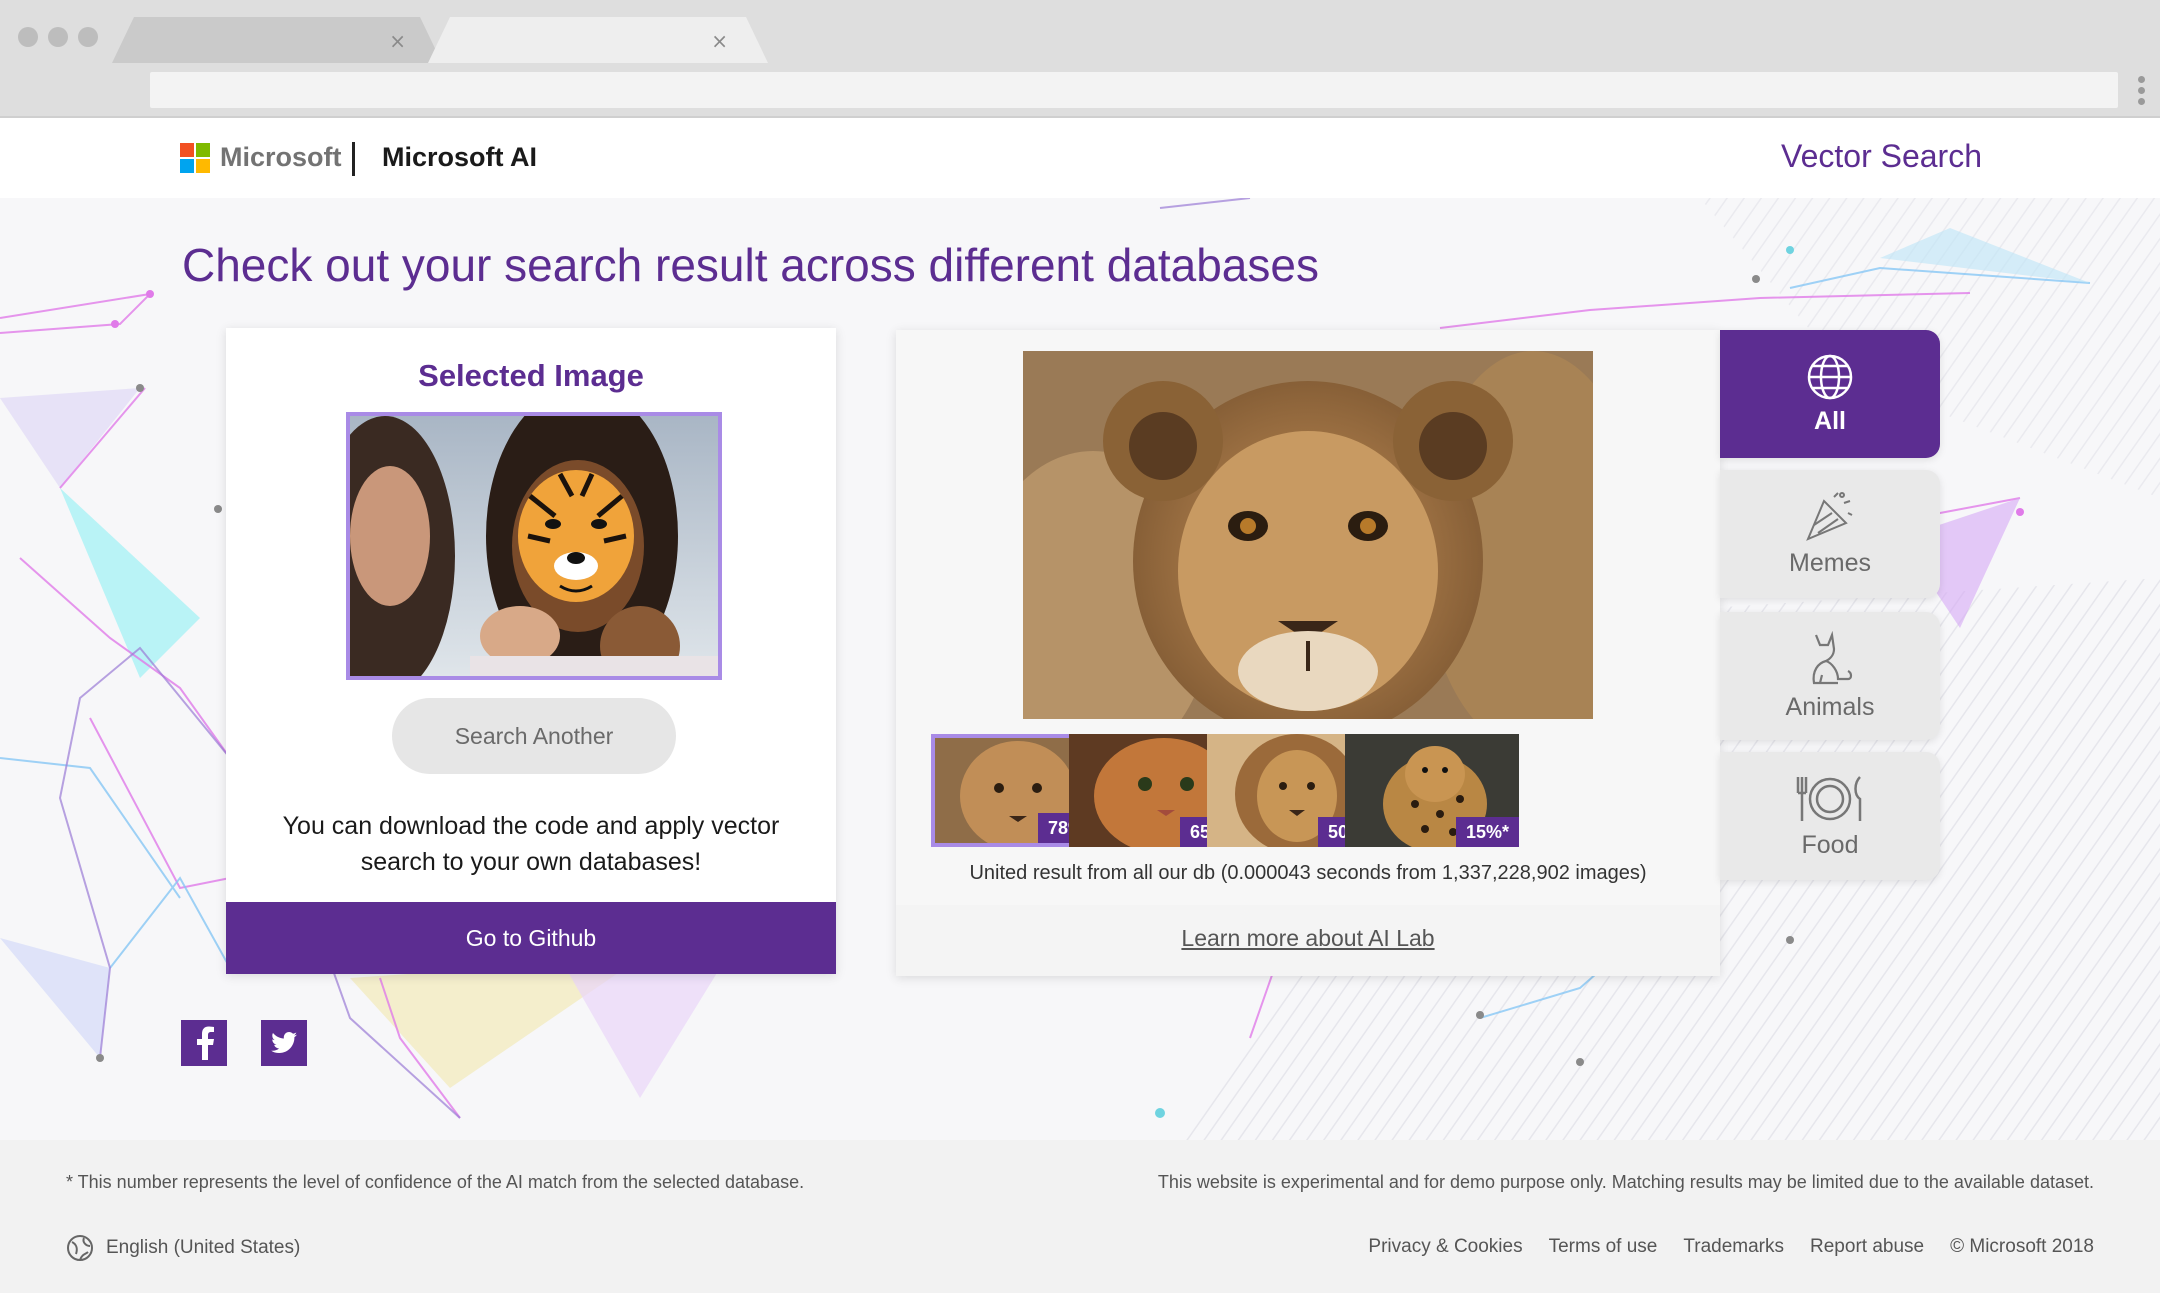  Describe the element at coordinates (1830, 562) in the screenshot. I see `category-label: Memes` at that location.